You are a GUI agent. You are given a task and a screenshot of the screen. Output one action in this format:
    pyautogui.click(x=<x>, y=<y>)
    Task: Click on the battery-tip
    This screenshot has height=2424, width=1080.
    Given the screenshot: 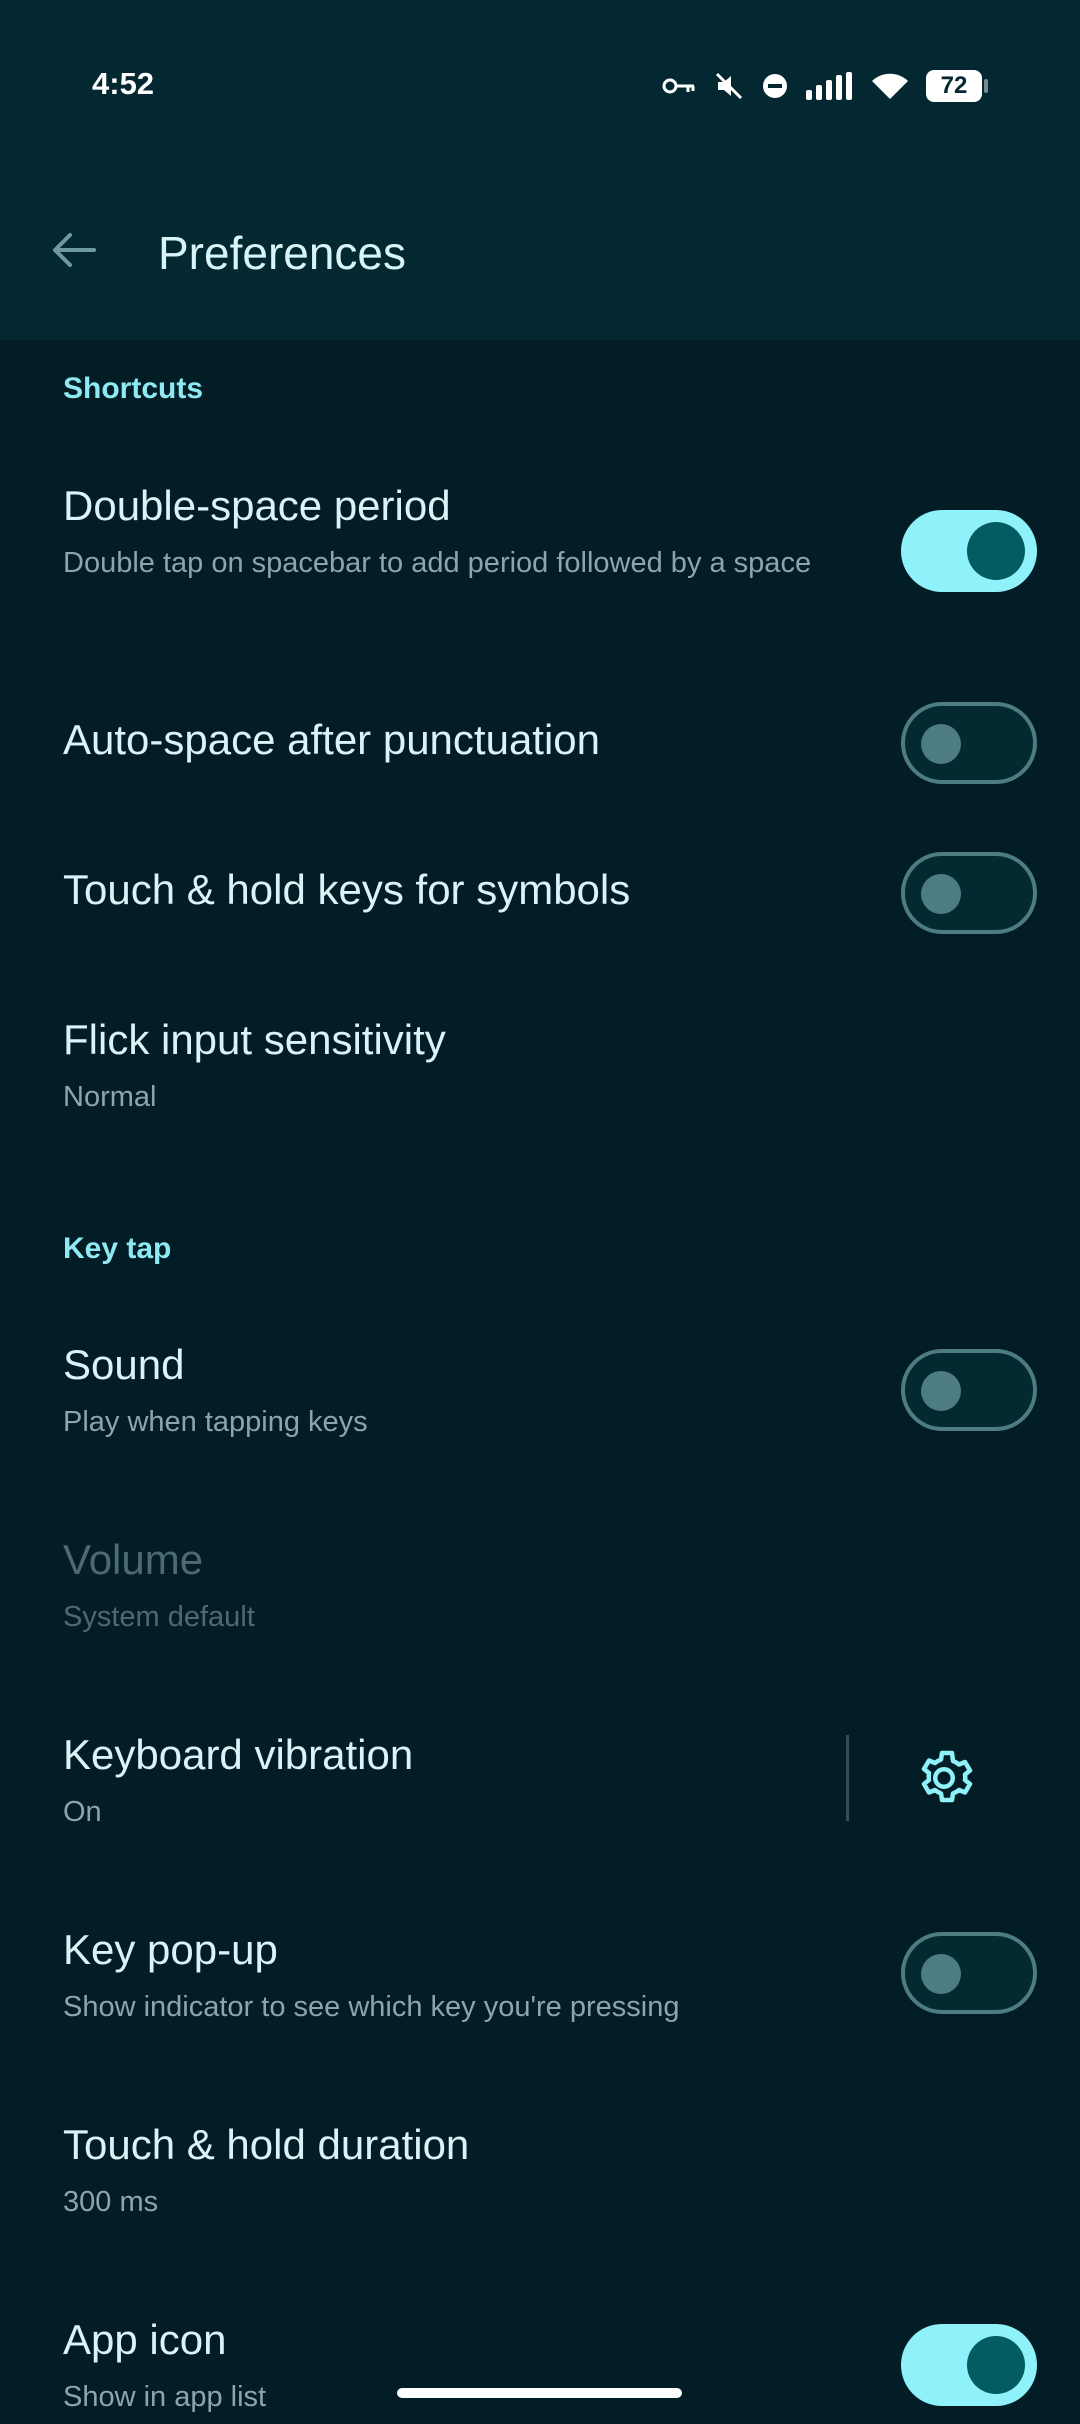 What is the action you would take?
    pyautogui.click(x=986, y=86)
    